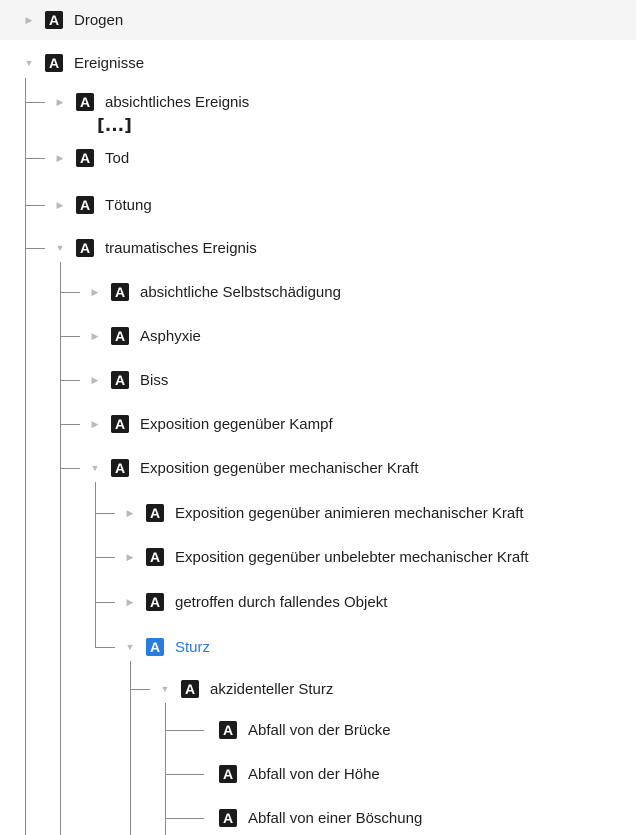 This screenshot has width=641, height=835. Describe the element at coordinates (154, 380) in the screenshot. I see `node-label: Biss` at that location.